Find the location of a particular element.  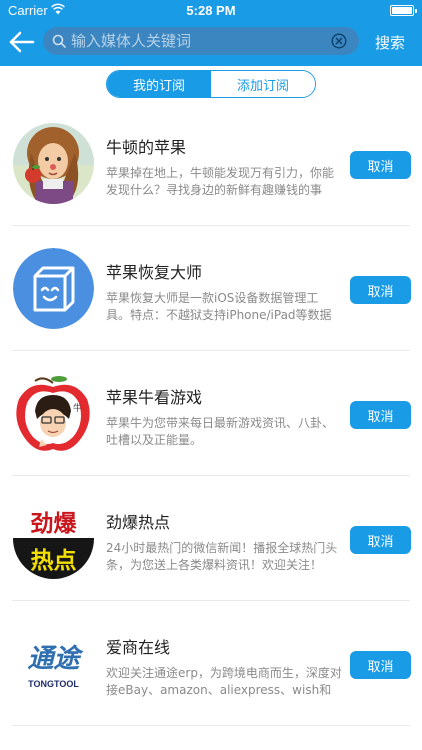

battery-icon is located at coordinates (403, 10).